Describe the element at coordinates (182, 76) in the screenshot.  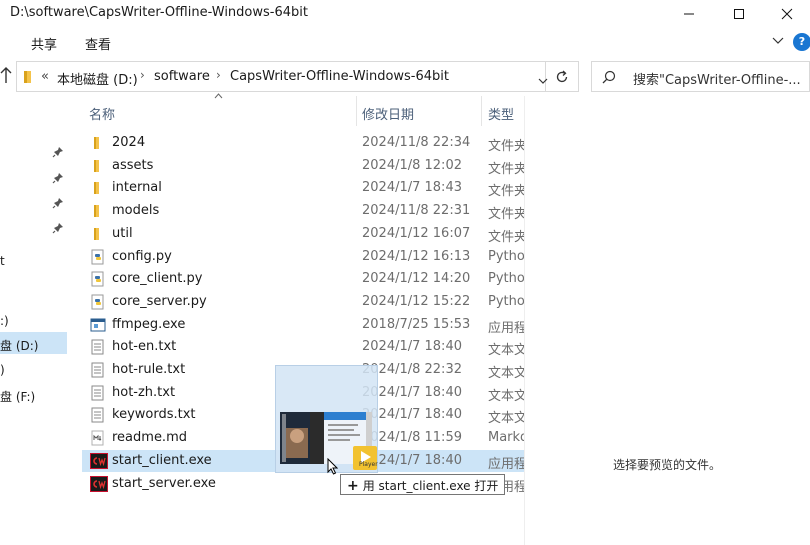
I see `breadcrumb-software: software` at that location.